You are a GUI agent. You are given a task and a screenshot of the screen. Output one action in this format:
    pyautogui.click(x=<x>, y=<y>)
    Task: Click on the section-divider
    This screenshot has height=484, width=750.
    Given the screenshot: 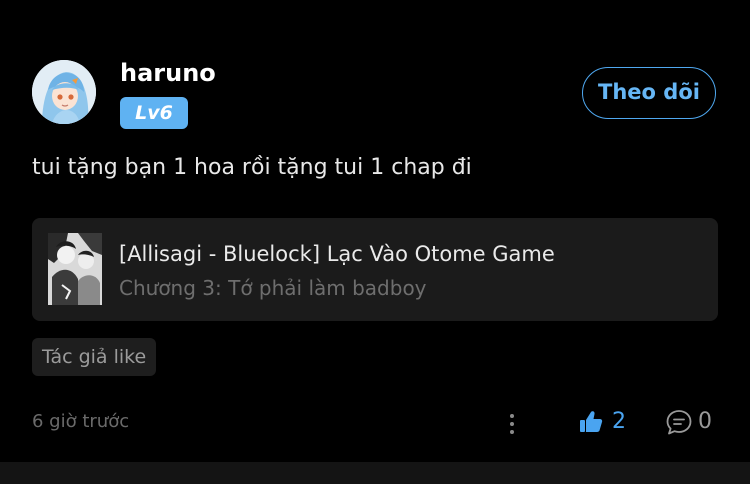 What is the action you would take?
    pyautogui.click(x=375, y=473)
    